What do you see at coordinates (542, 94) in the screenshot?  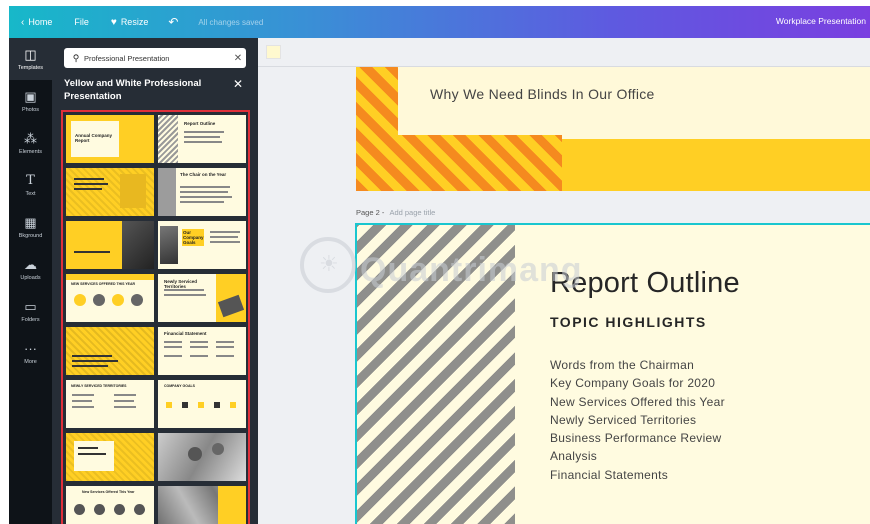 I see `page1-title: Why We Need Blinds In Our Office` at bounding box center [542, 94].